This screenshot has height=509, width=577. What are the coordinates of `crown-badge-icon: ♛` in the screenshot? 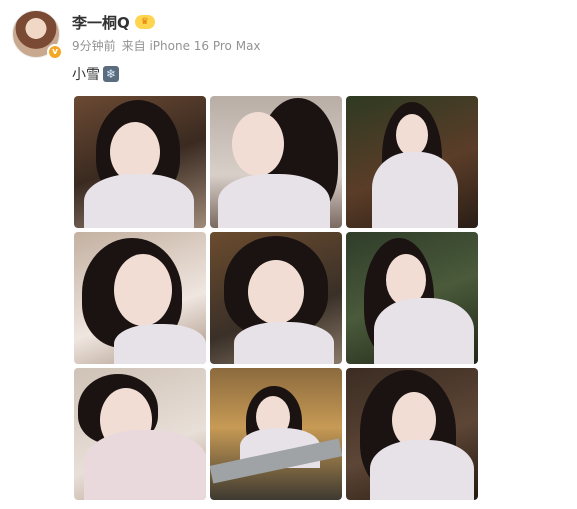 It's located at (144, 22).